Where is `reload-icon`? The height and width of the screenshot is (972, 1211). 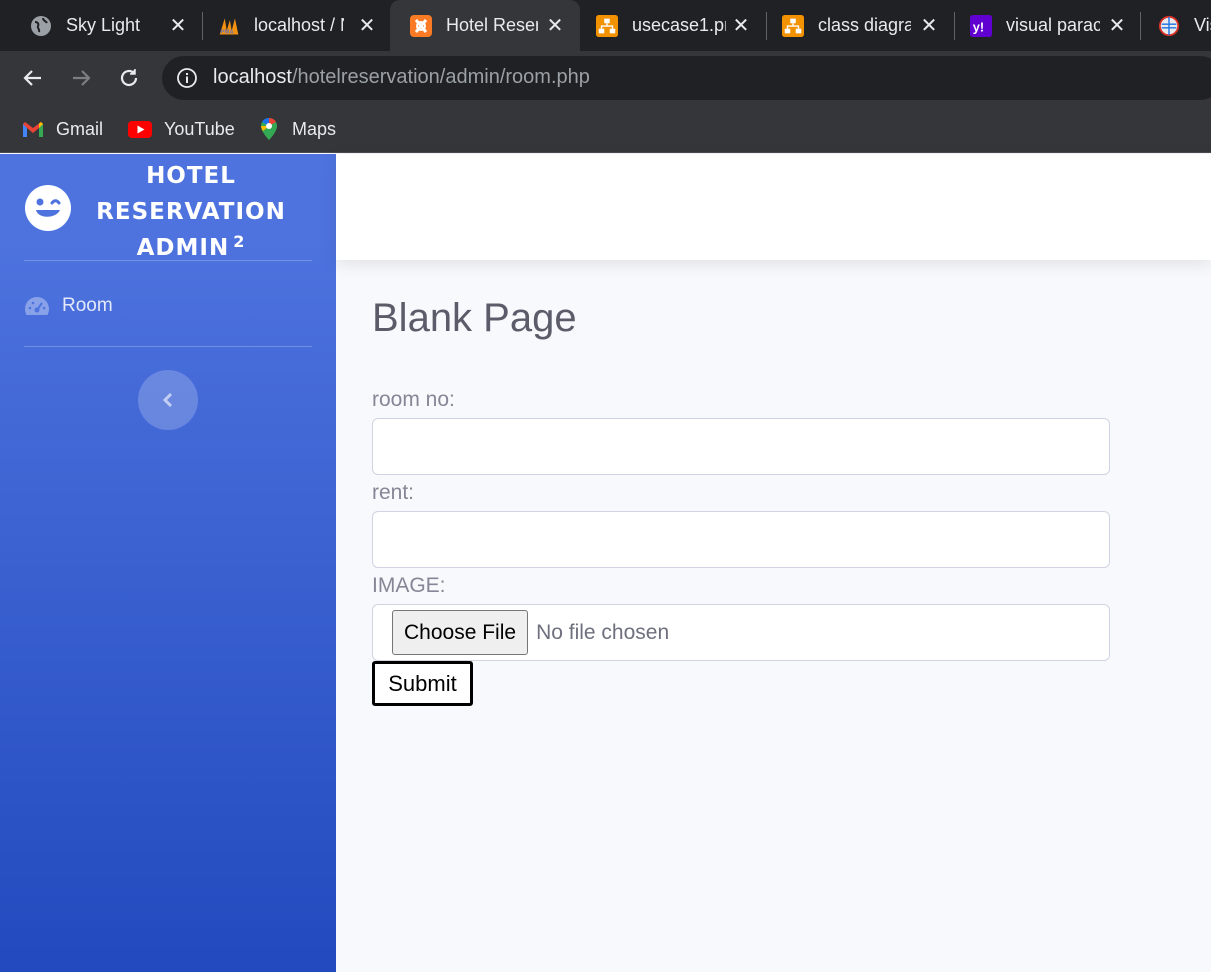
reload-icon is located at coordinates (129, 78).